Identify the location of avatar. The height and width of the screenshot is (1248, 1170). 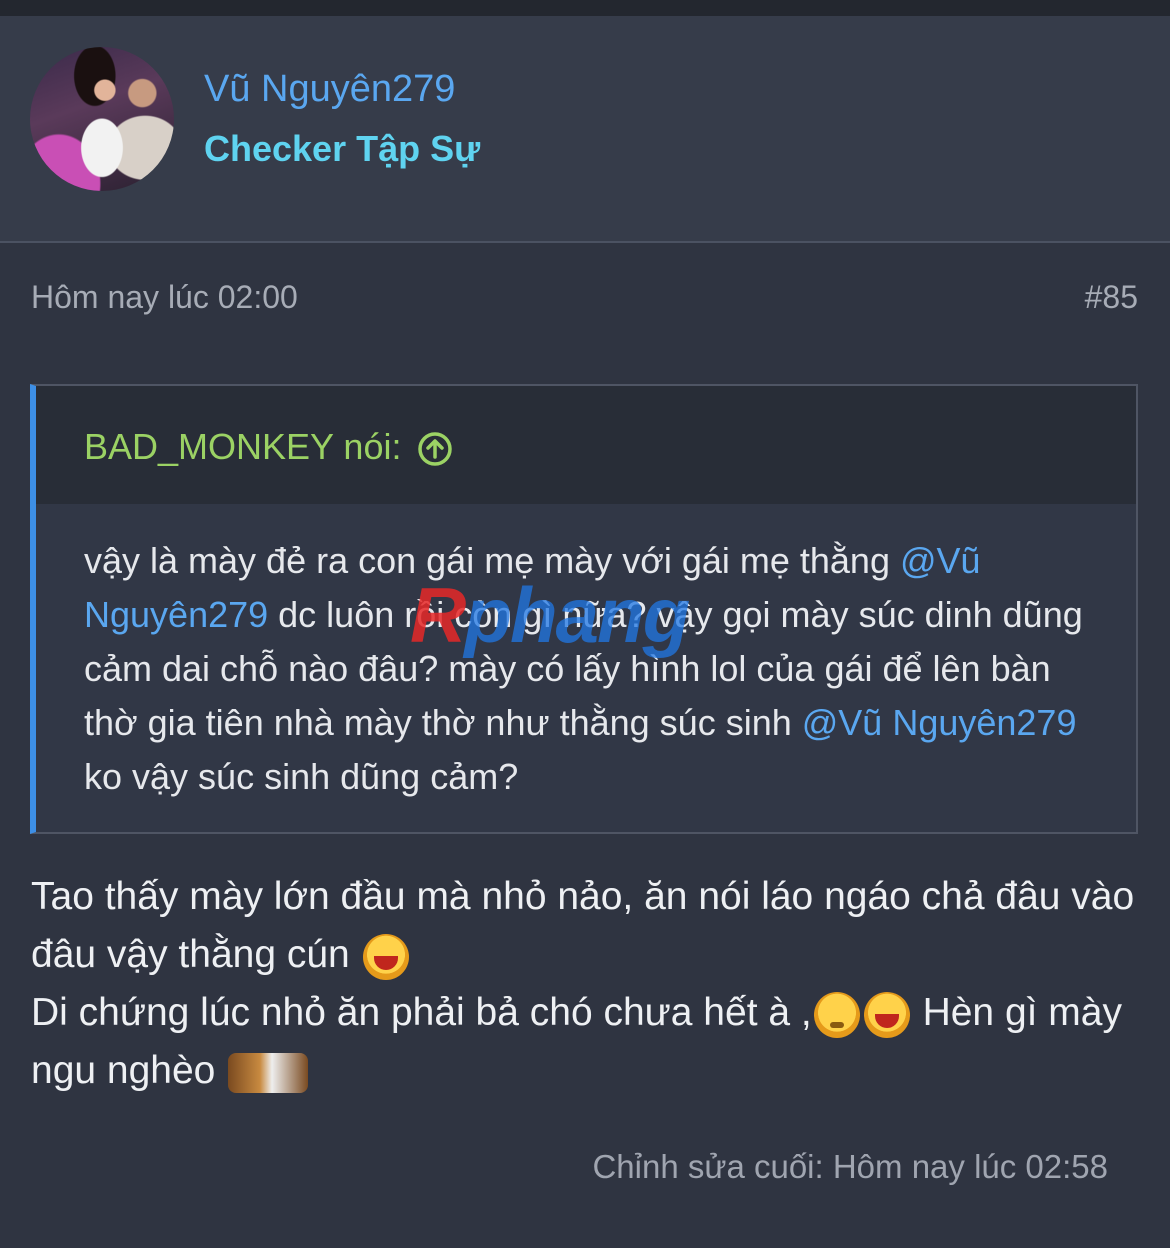
(102, 119).